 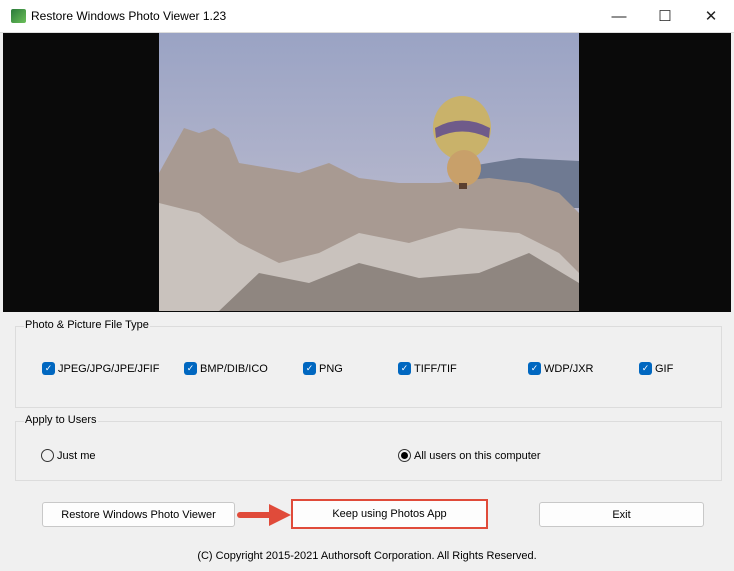 I want to click on radio-selected-icon, so click(x=404, y=455).